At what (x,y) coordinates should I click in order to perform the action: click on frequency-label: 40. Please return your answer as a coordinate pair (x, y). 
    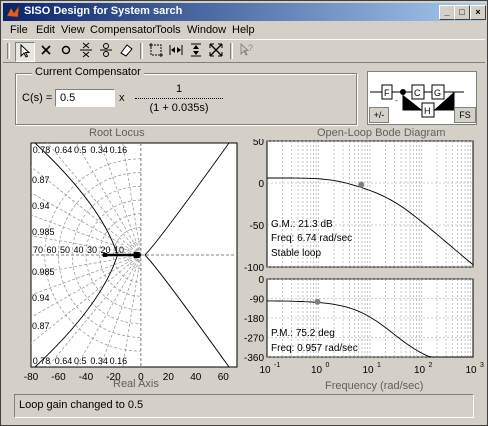
    Looking at the image, I should click on (79, 250).